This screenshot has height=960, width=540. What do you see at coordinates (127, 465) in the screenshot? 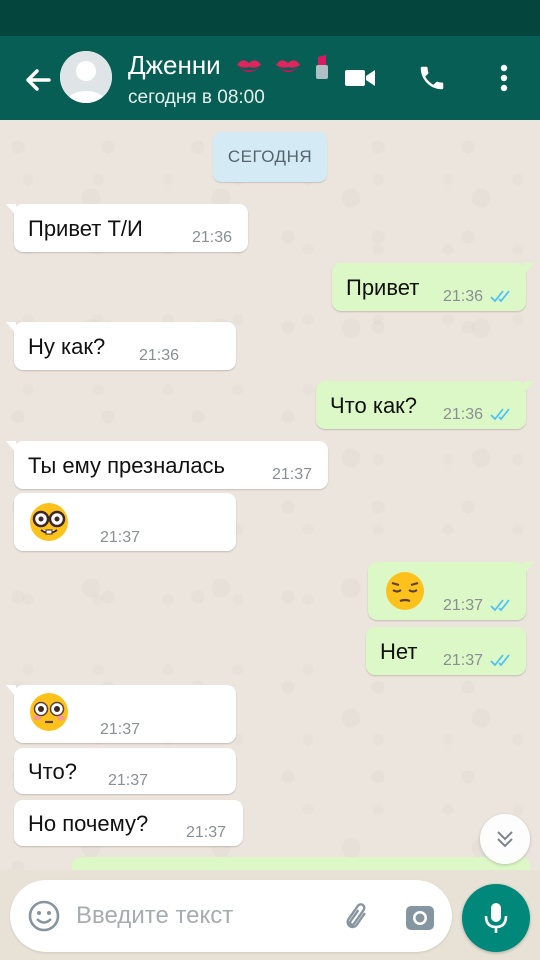
I see `message-text: Ты ему презналась` at bounding box center [127, 465].